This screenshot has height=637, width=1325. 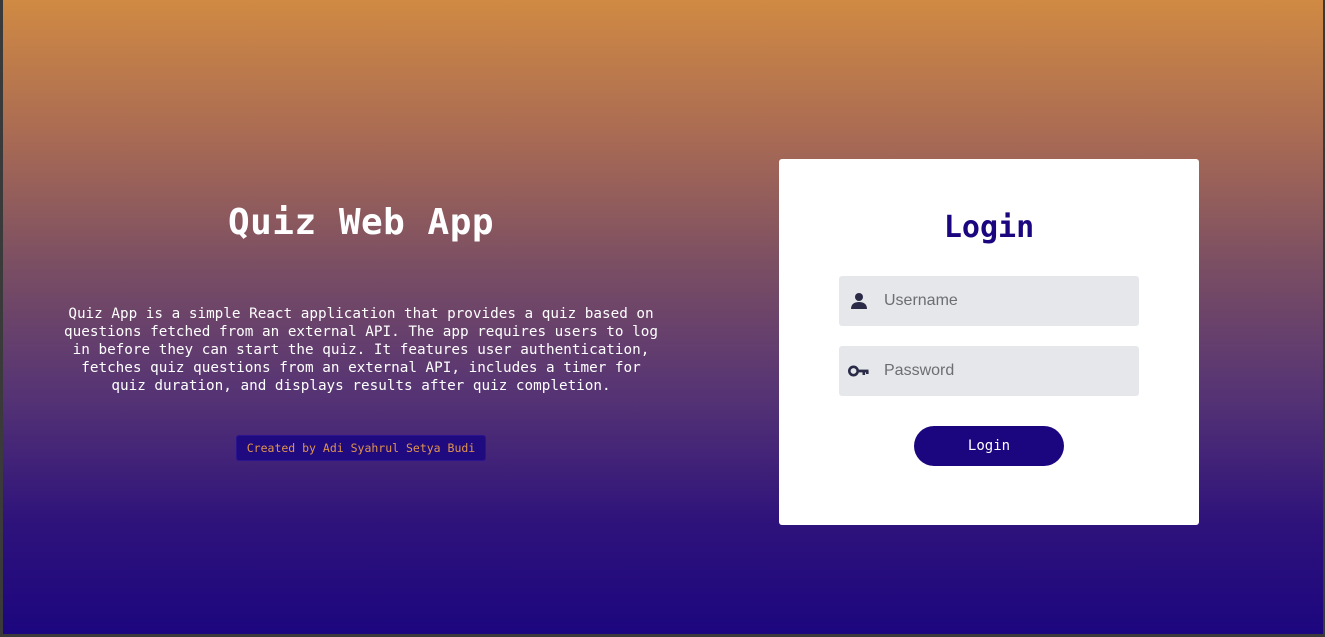 I want to click on login-button: Login, so click(x=989, y=446).